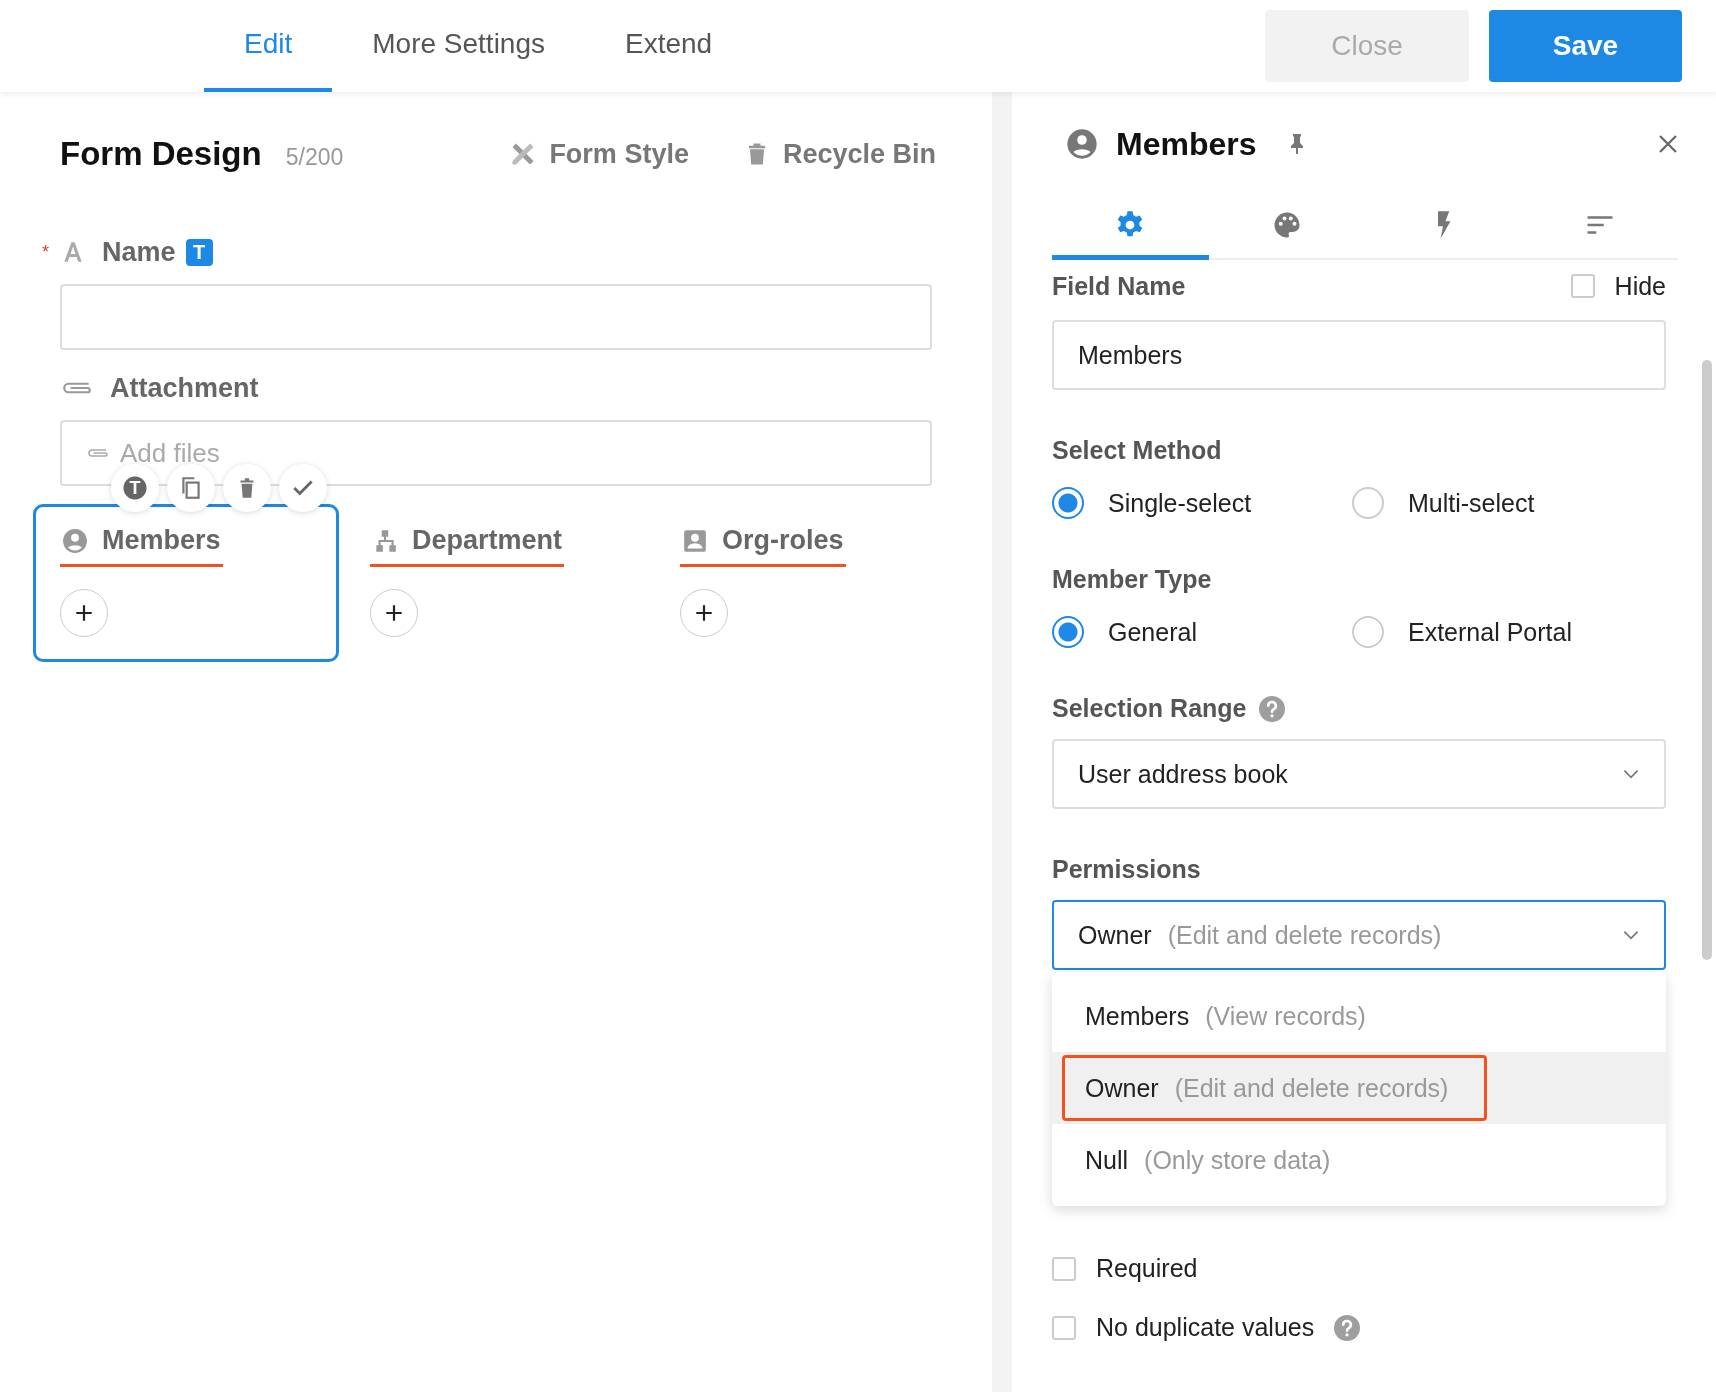  I want to click on field-label: Org-roles, so click(783, 540).